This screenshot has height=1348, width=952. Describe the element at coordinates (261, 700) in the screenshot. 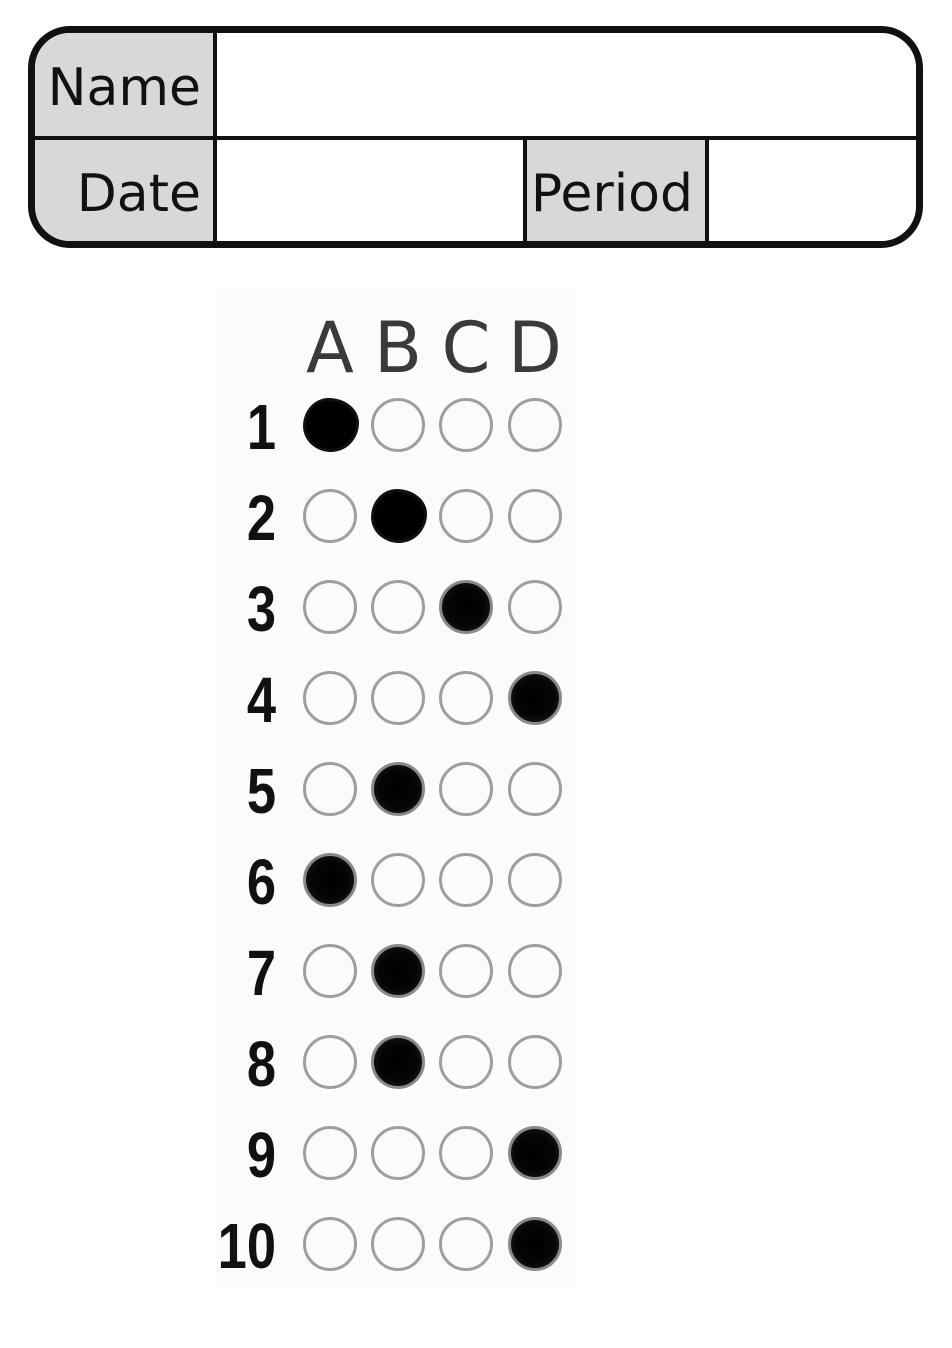

I see `question-number: 4` at that location.